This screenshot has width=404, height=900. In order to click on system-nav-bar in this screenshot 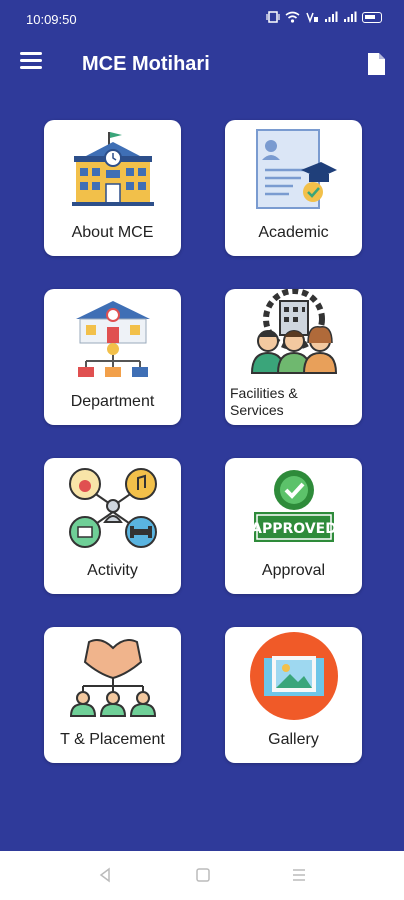, I will do `click(202, 875)`.